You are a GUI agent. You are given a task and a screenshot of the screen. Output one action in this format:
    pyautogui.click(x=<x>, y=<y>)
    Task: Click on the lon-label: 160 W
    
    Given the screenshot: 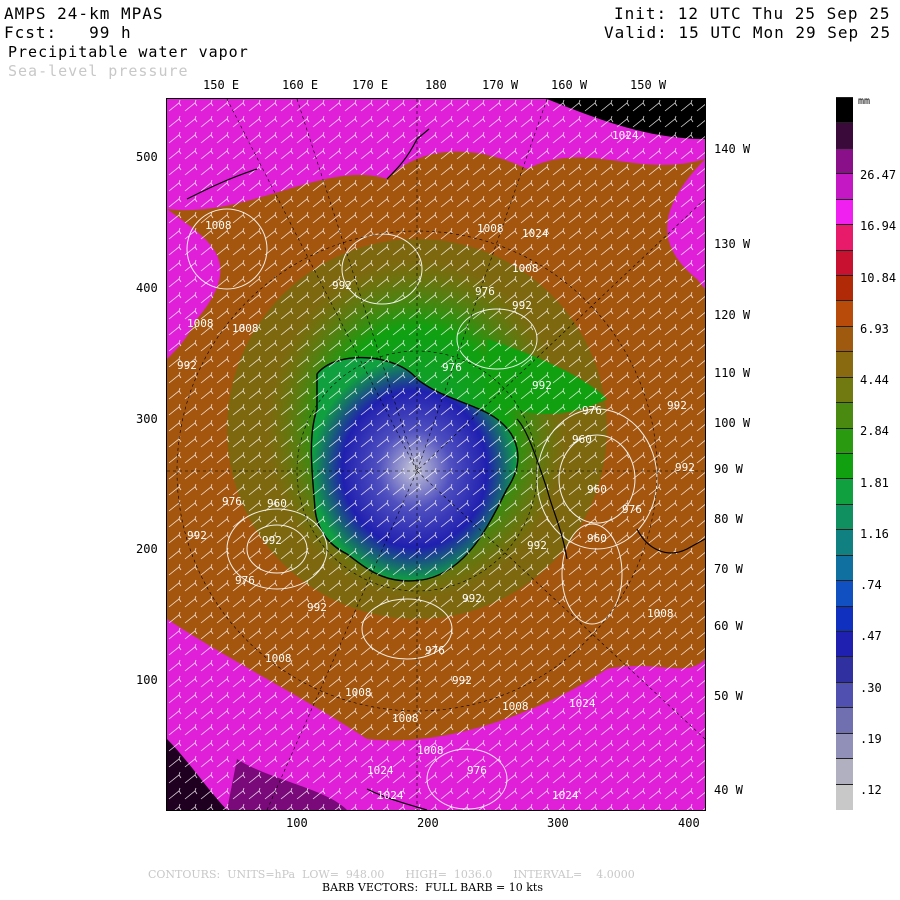 What is the action you would take?
    pyautogui.click(x=569, y=85)
    